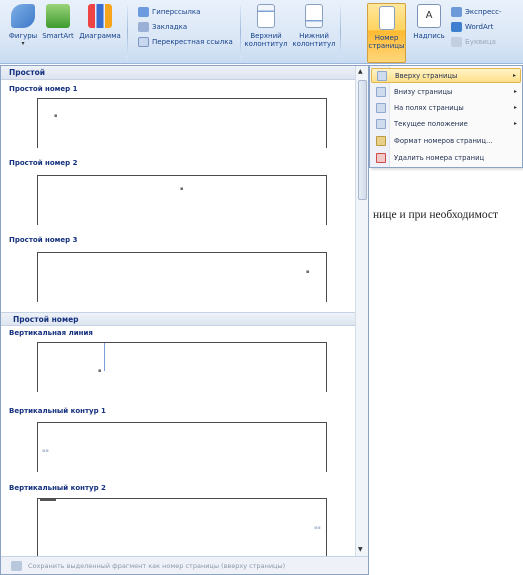 This screenshot has height=575, width=523. I want to click on save-selection-icon, so click(16, 565).